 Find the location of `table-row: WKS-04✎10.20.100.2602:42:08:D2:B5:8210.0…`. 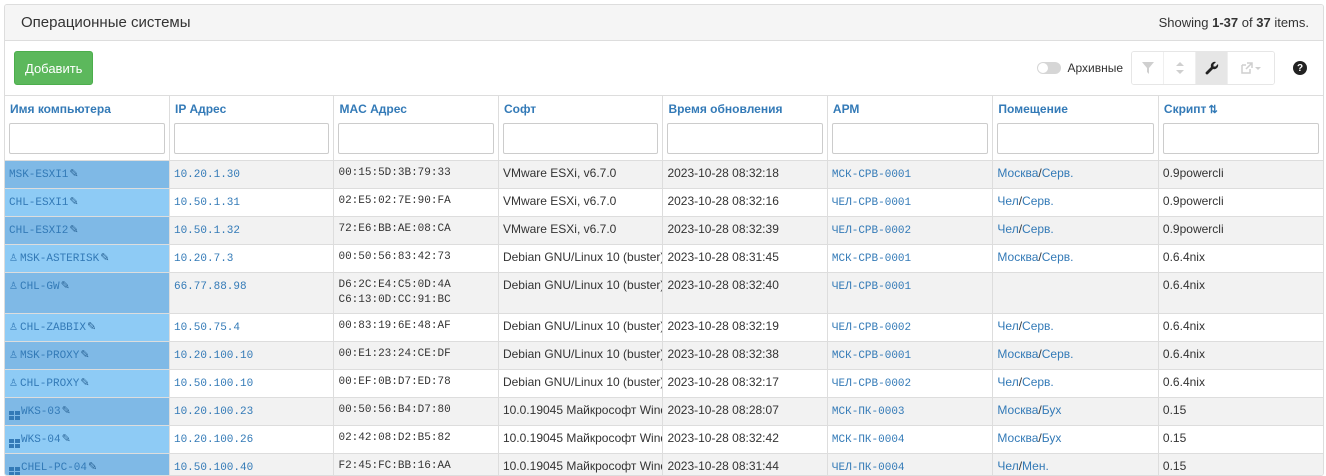

table-row: WKS-04✎10.20.100.2602:42:08:D2:B5:8210.0… is located at coordinates (664, 440).